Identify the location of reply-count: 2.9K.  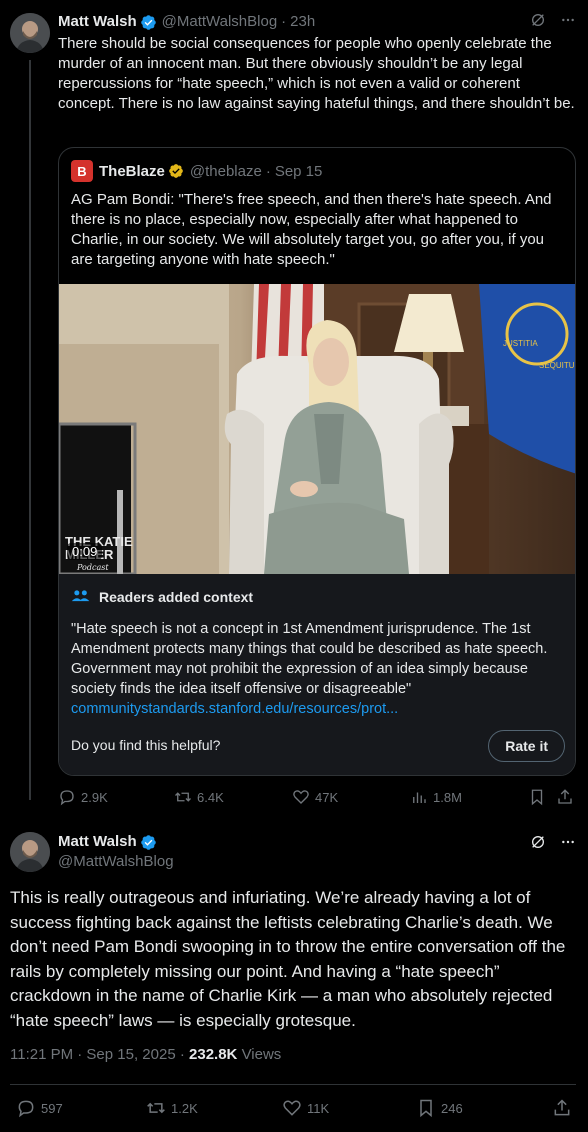
(94, 797).